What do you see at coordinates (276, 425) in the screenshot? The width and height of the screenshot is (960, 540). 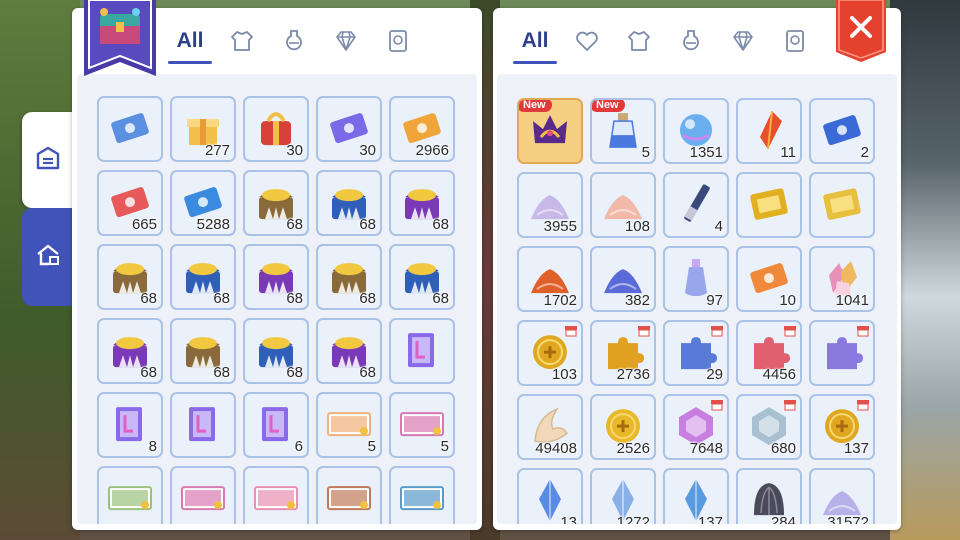 I see `item-slot: 6` at bounding box center [276, 425].